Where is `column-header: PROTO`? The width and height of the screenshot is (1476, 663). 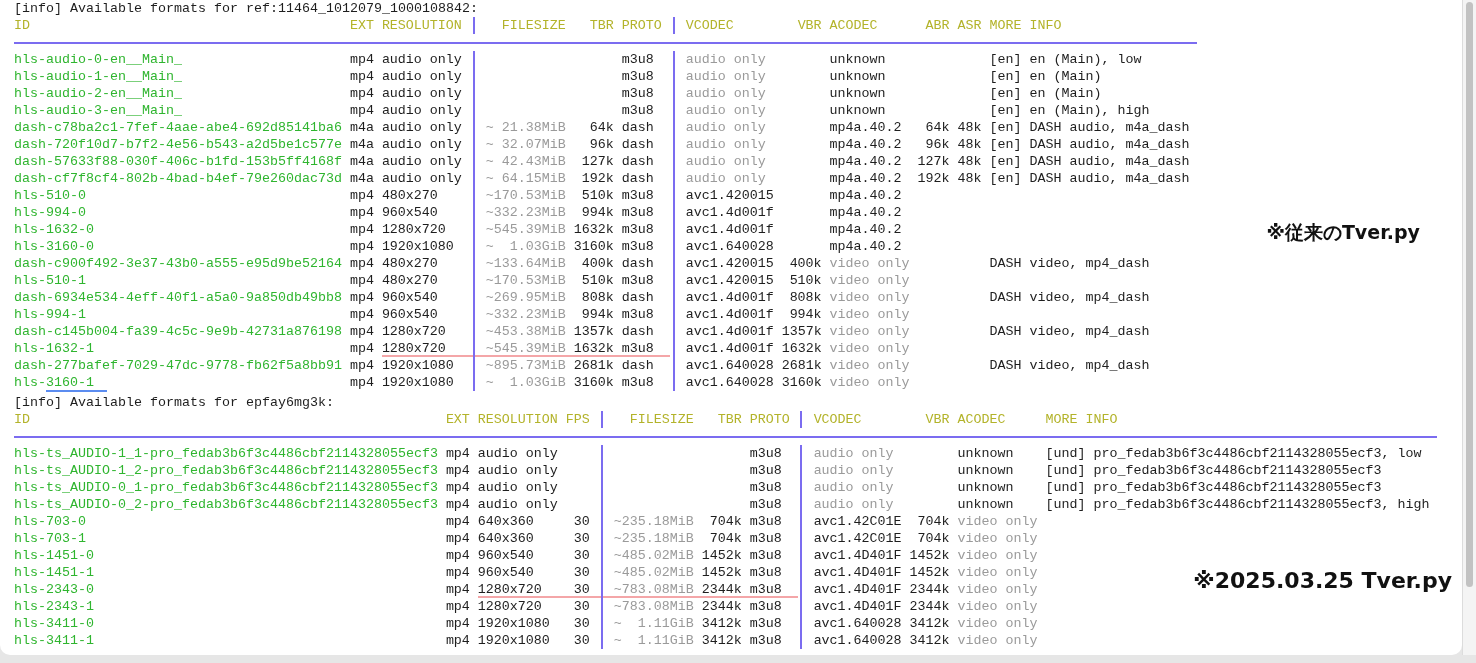
column-header: PROTO is located at coordinates (641, 25).